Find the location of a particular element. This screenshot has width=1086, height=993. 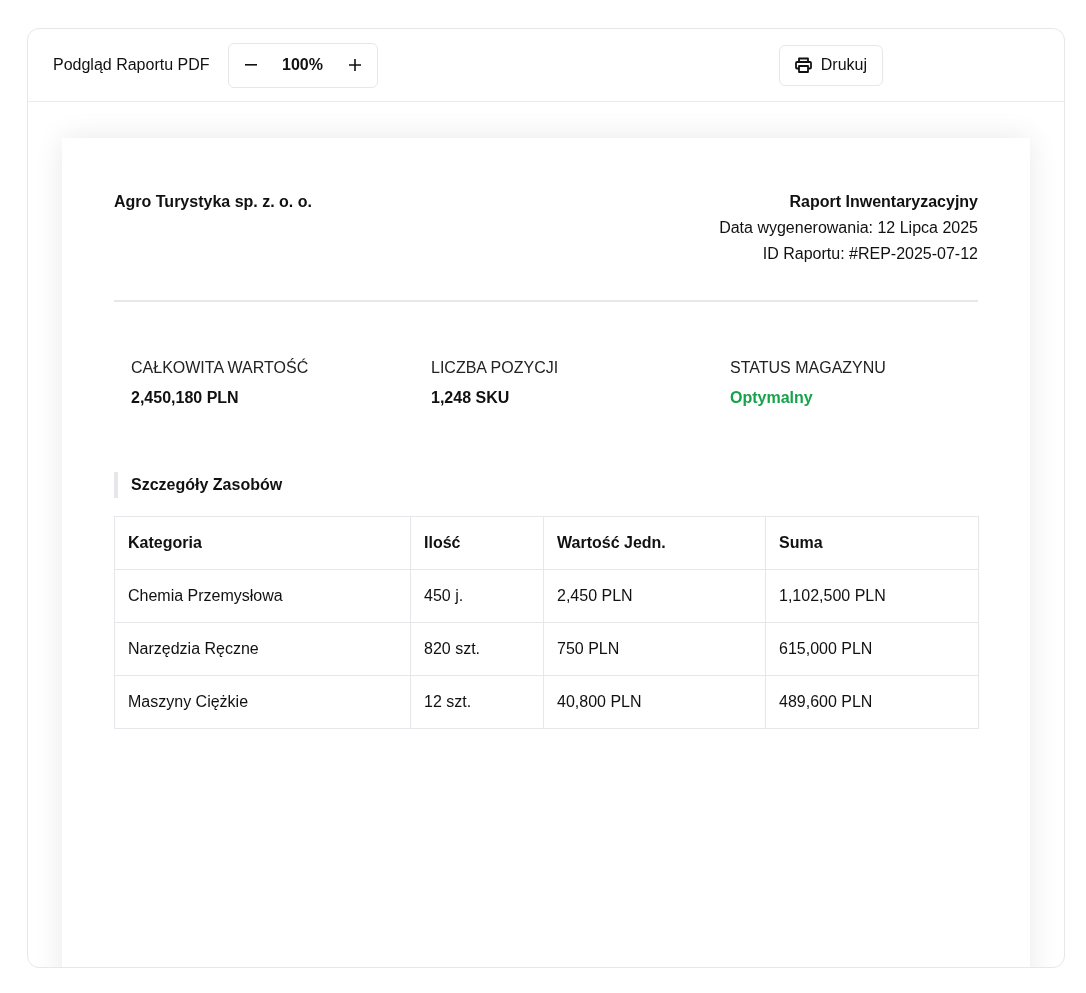

stat-value: 2,450,180 PLN is located at coordinates (185, 398).